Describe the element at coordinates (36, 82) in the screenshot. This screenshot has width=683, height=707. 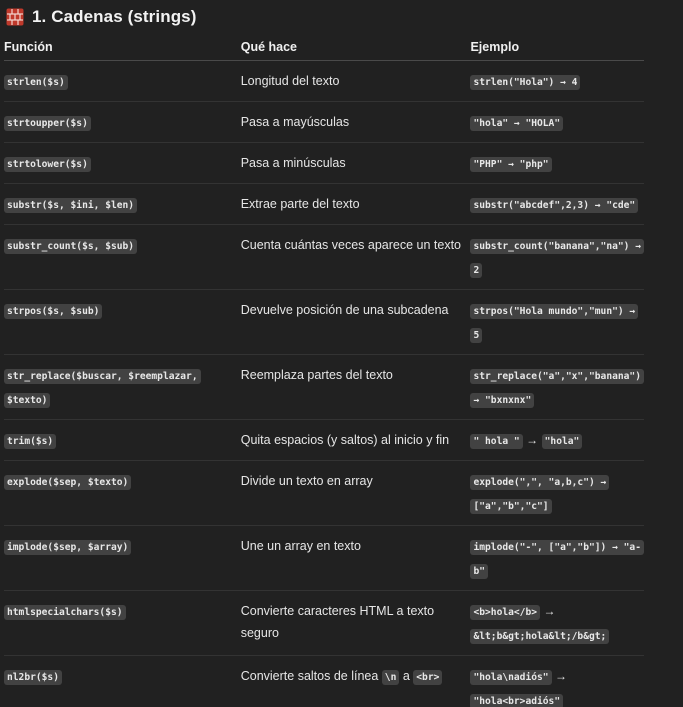
I see `function-code: strlen($s)` at that location.